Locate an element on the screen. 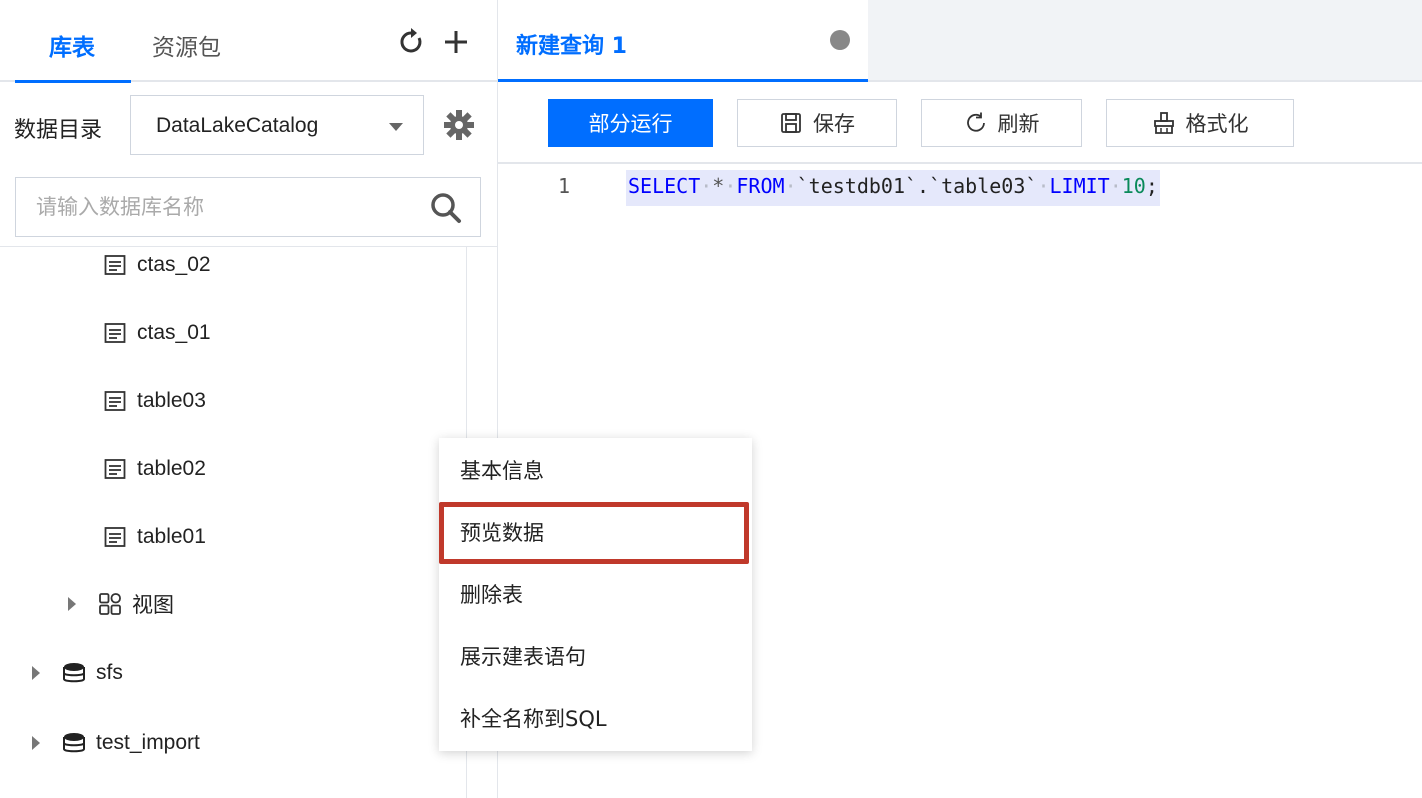 The image size is (1422, 798). caret-down-icon is located at coordinates (396, 127).